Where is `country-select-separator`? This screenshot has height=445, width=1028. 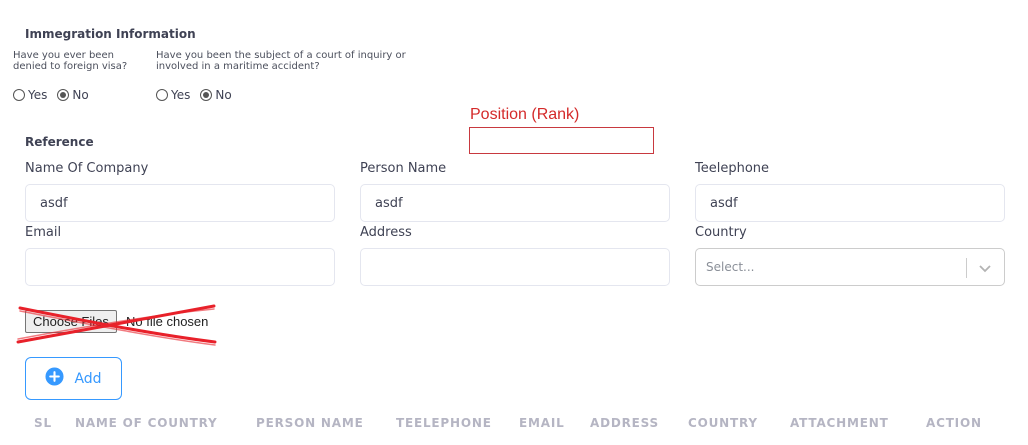
country-select-separator is located at coordinates (966, 268).